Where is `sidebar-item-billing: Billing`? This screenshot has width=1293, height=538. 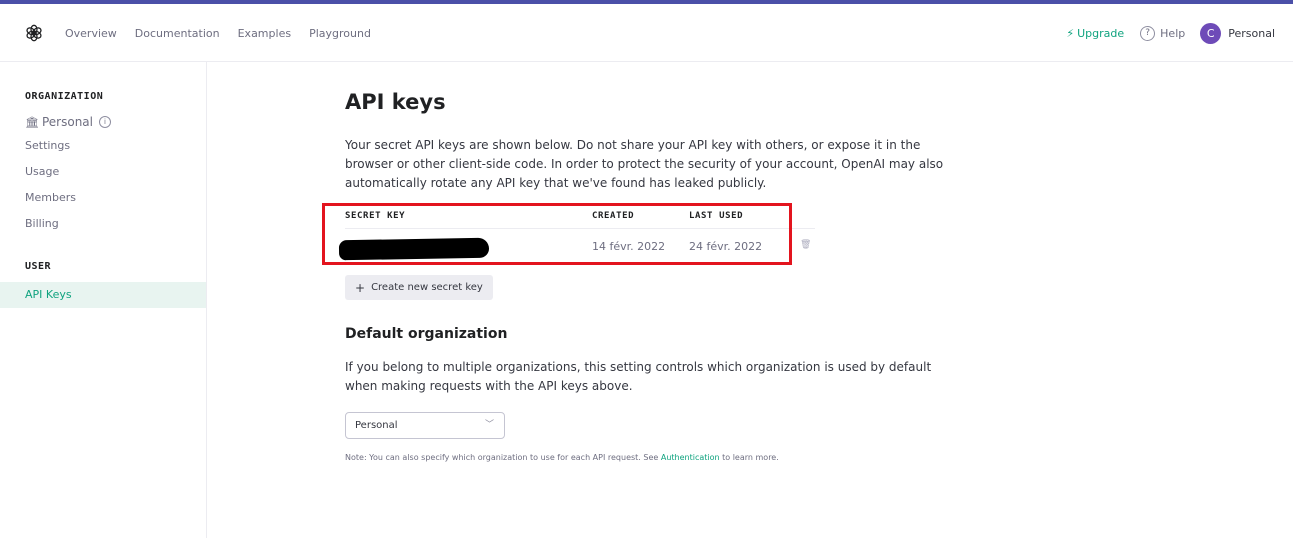
sidebar-item-billing: Billing is located at coordinates (42, 223).